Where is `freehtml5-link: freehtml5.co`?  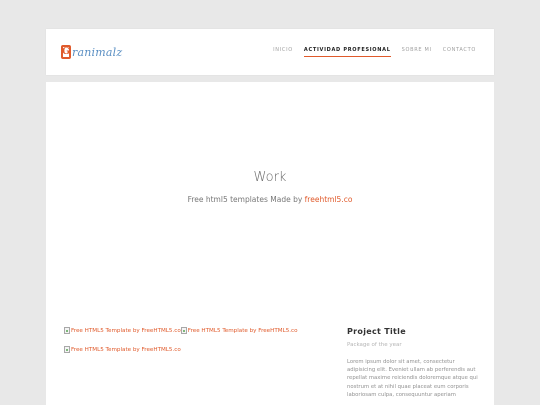
freehtml5-link: freehtml5.co is located at coordinates (329, 199).